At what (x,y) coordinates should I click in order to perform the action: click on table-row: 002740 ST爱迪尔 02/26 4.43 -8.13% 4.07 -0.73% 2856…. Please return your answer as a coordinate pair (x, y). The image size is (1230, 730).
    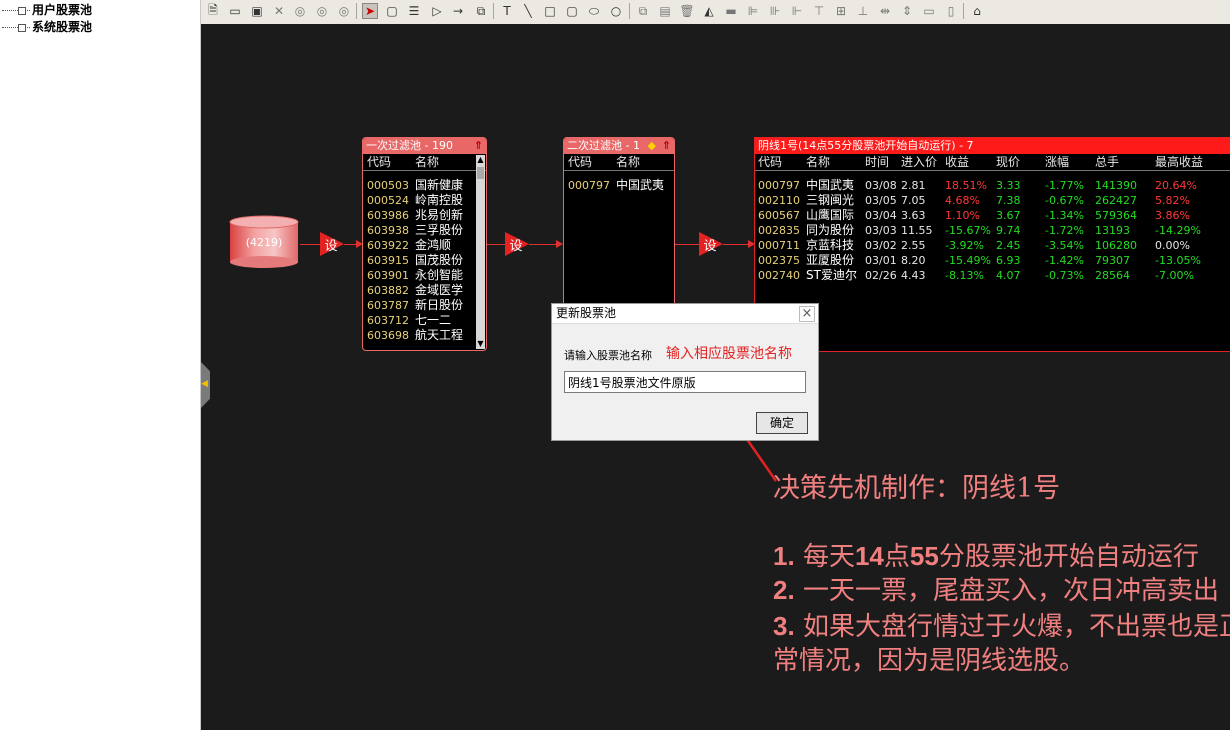
    Looking at the image, I should click on (992, 275).